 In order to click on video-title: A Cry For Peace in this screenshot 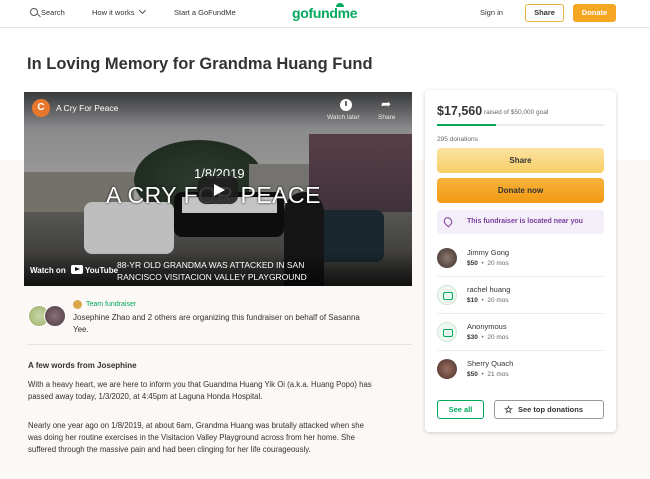, I will do `click(87, 108)`.